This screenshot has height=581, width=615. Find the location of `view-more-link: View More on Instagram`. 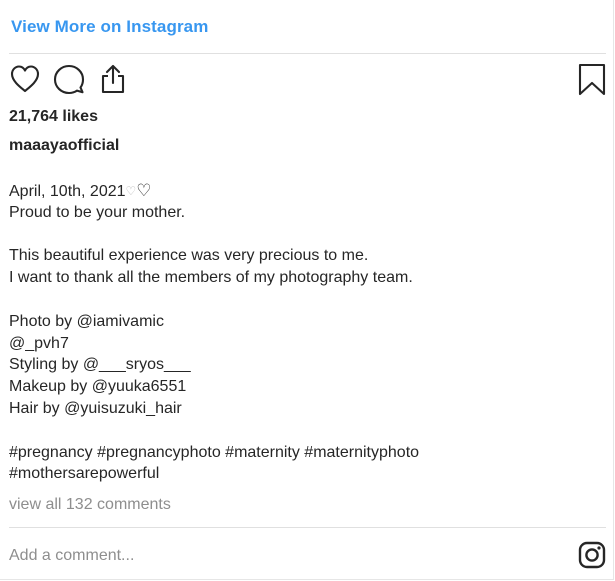

view-more-link: View More on Instagram is located at coordinates (109, 27).